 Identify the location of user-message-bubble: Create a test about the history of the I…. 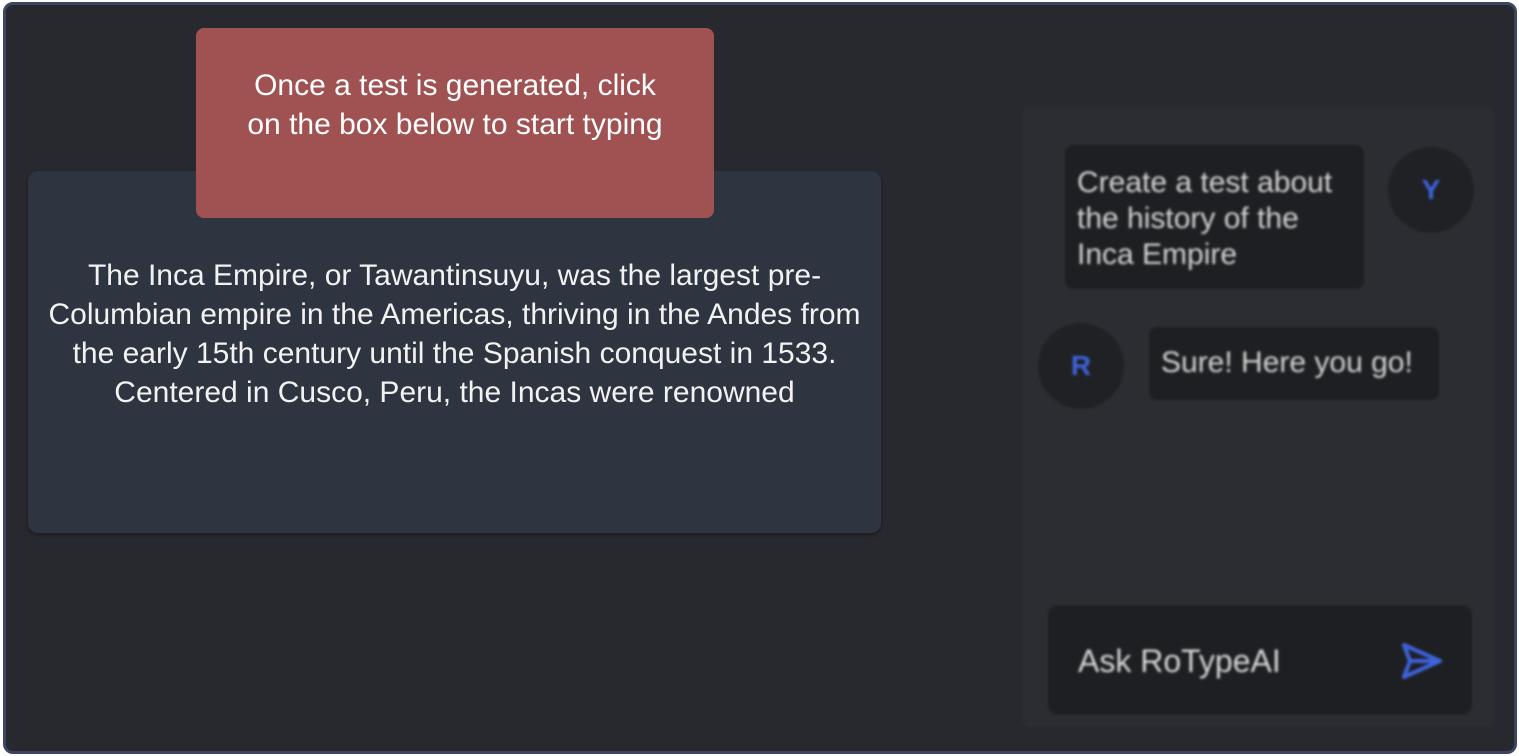
(1214, 217).